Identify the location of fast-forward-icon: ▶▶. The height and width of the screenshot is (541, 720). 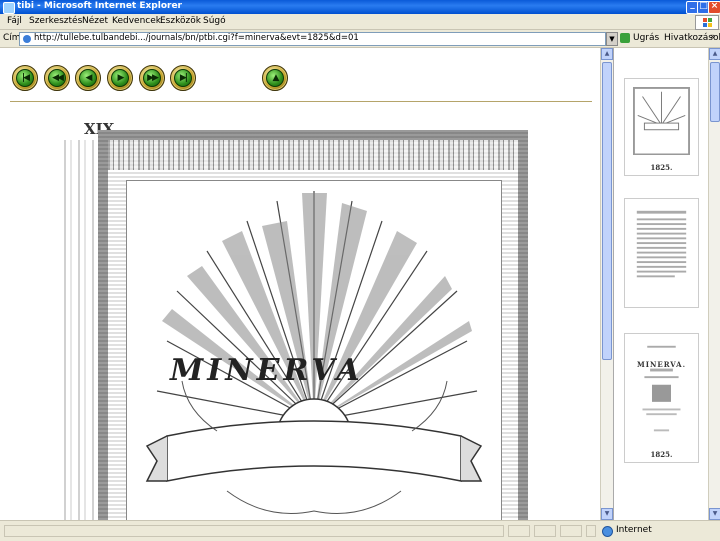
(153, 78).